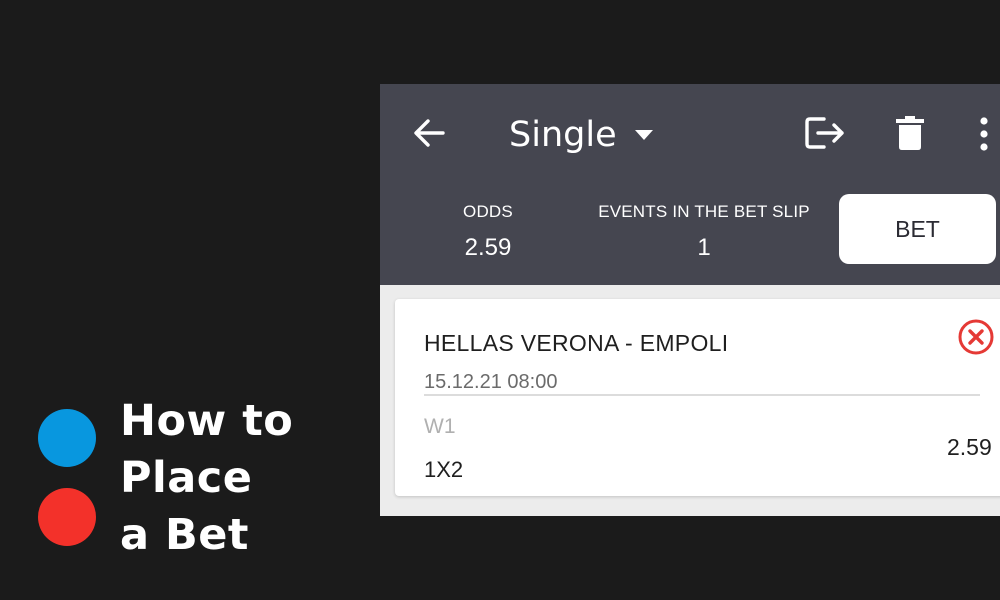  Describe the element at coordinates (986, 134) in the screenshot. I see `more-vertical-icon` at that location.